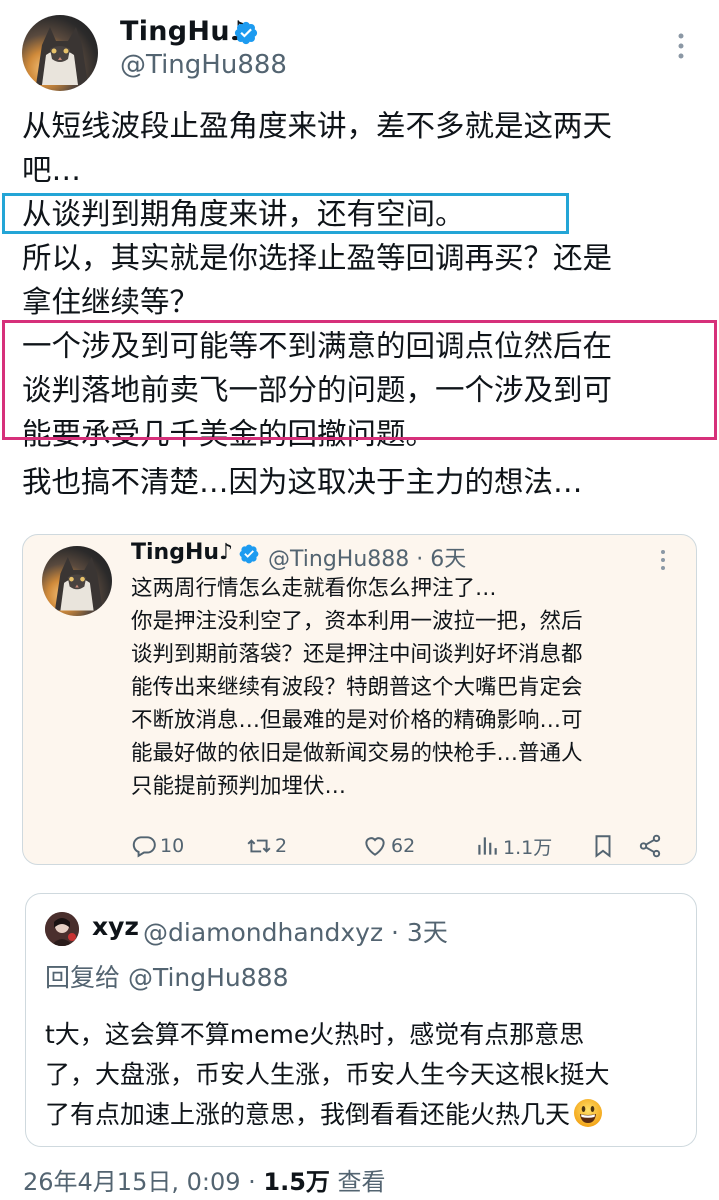  I want to click on bookmark-icon, so click(603, 846).